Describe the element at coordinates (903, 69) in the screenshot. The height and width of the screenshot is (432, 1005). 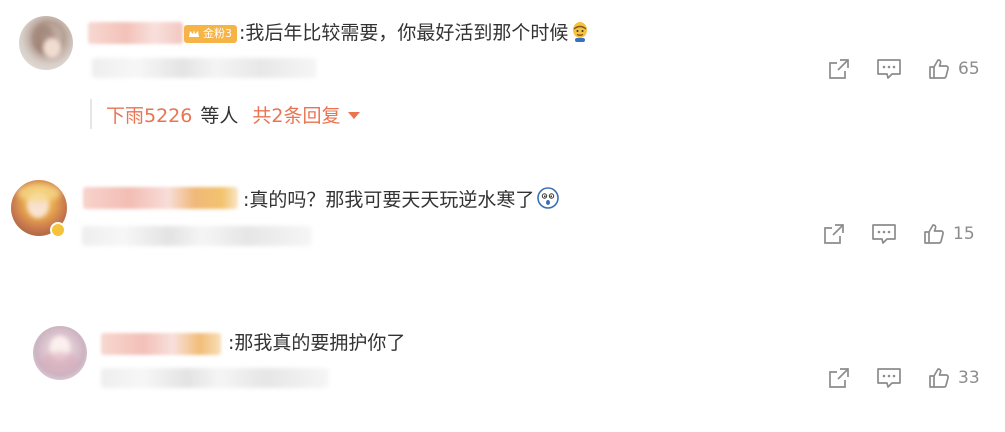
I see `comment-actions: 65` at that location.